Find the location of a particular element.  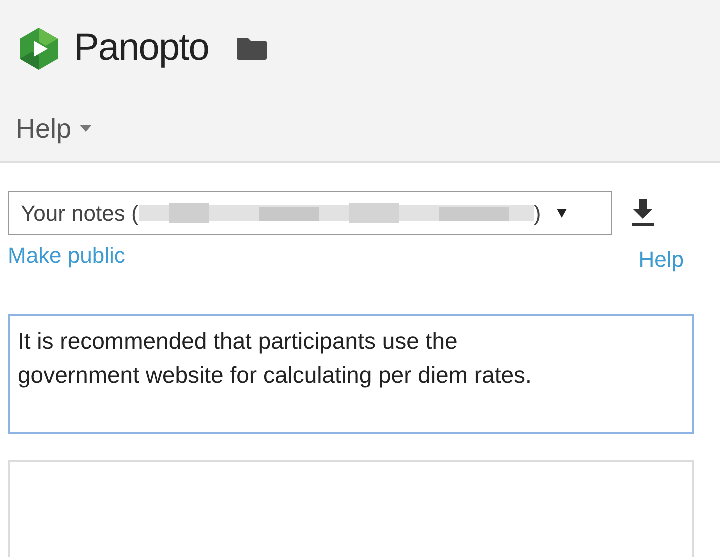

download-icon is located at coordinates (643, 213).